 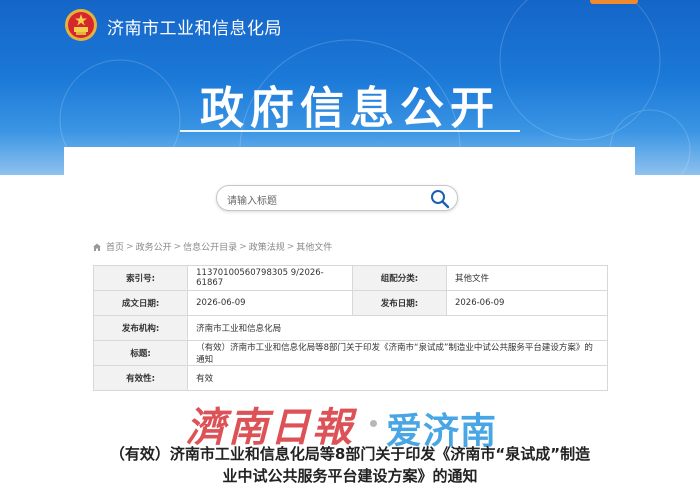 I want to click on site-name: 济南市工业和信息化局, so click(x=194, y=26).